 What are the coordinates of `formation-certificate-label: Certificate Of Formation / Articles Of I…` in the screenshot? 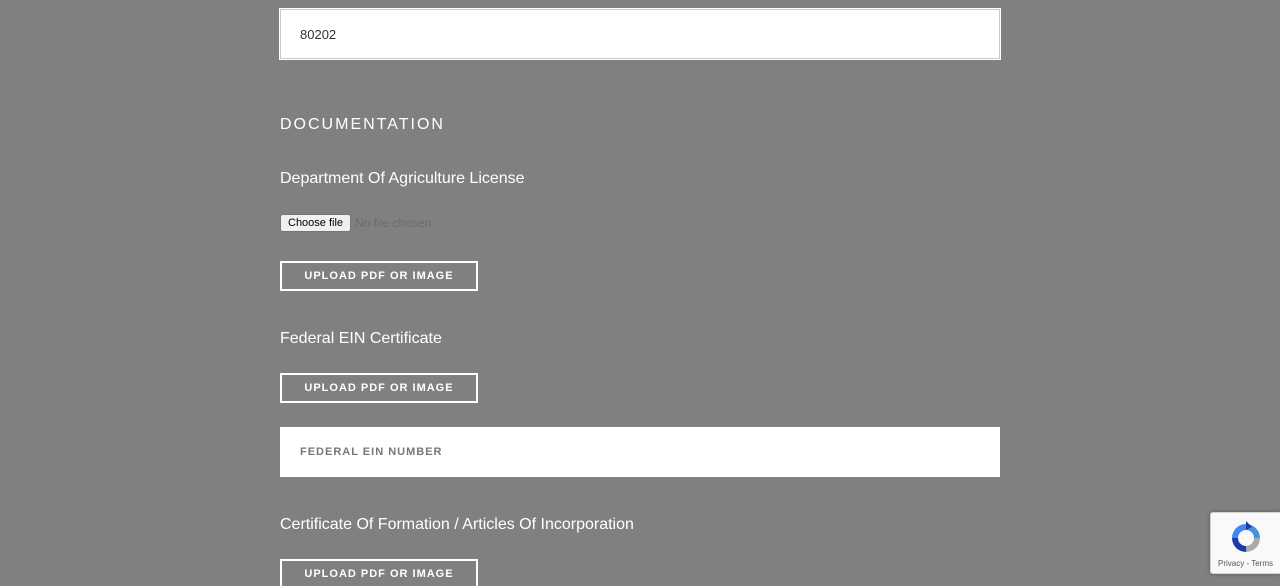 It's located at (457, 524).